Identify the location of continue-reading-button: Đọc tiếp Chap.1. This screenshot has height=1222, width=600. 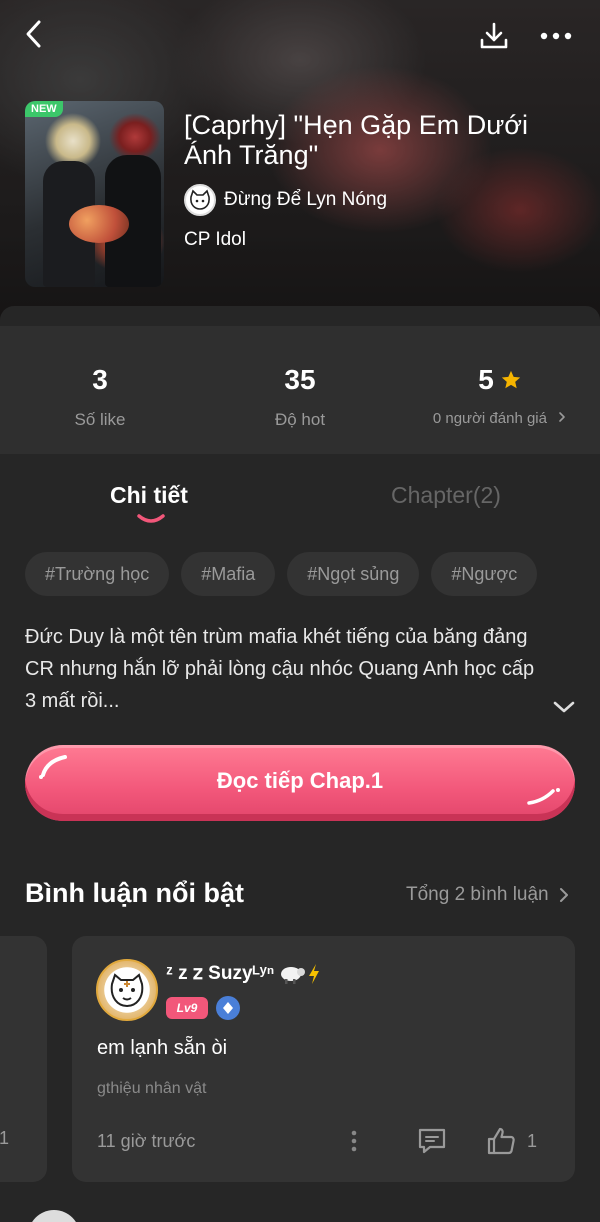
(300, 783).